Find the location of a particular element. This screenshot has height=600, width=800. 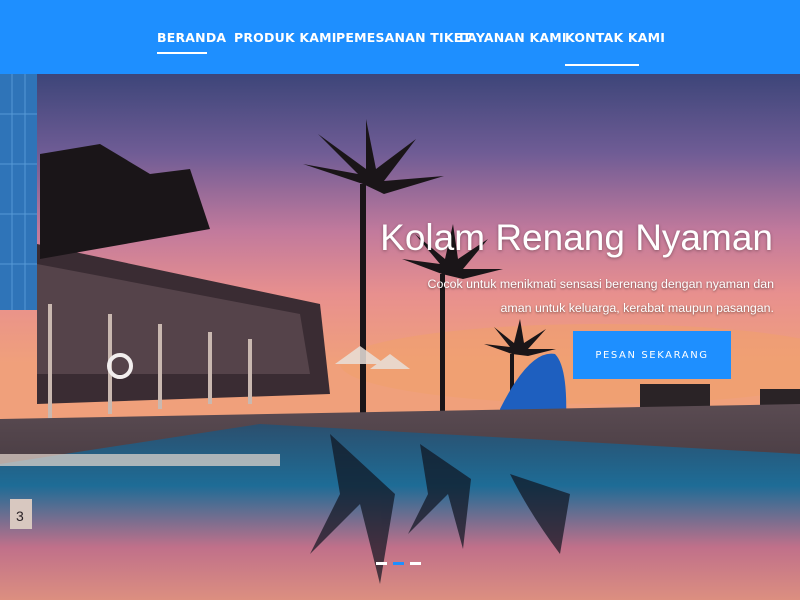

nav-item-produk-kami: PRODUK KAMI is located at coordinates (285, 39).